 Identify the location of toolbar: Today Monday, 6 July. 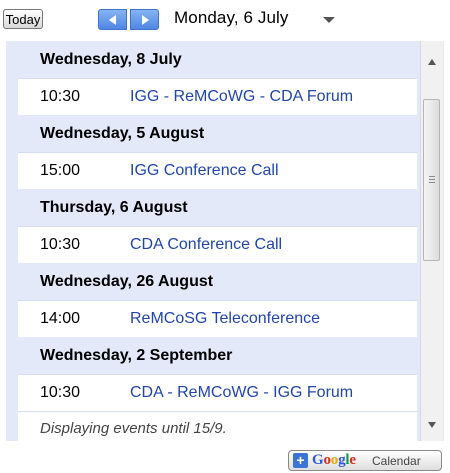
(225, 20).